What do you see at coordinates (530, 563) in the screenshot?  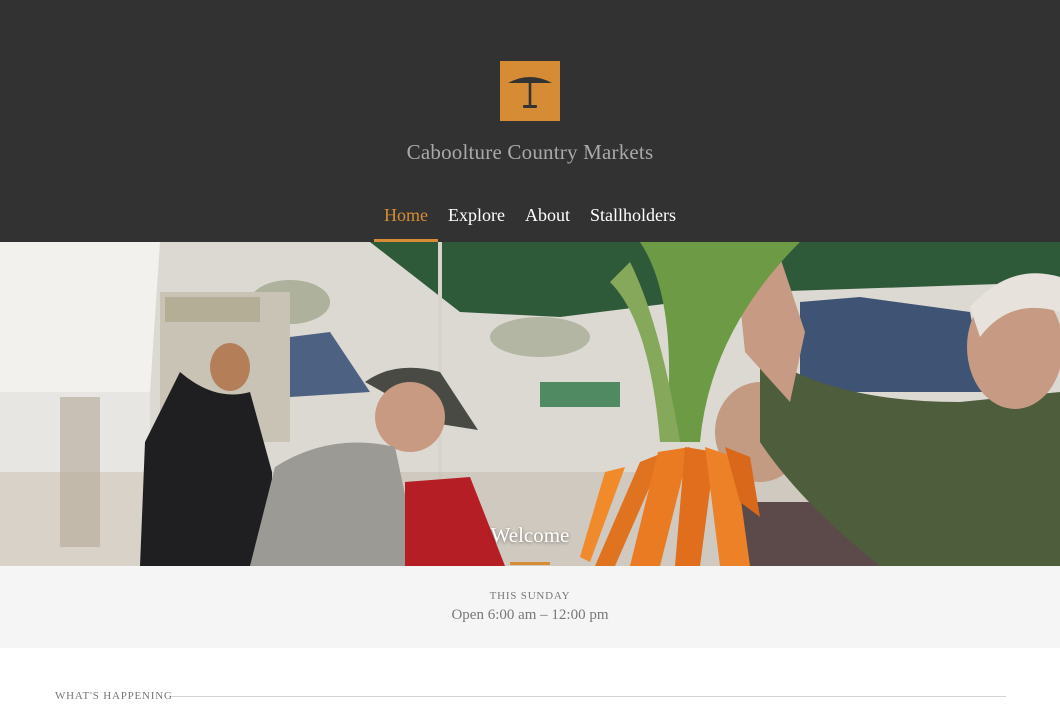 I see `hero-title-underline` at bounding box center [530, 563].